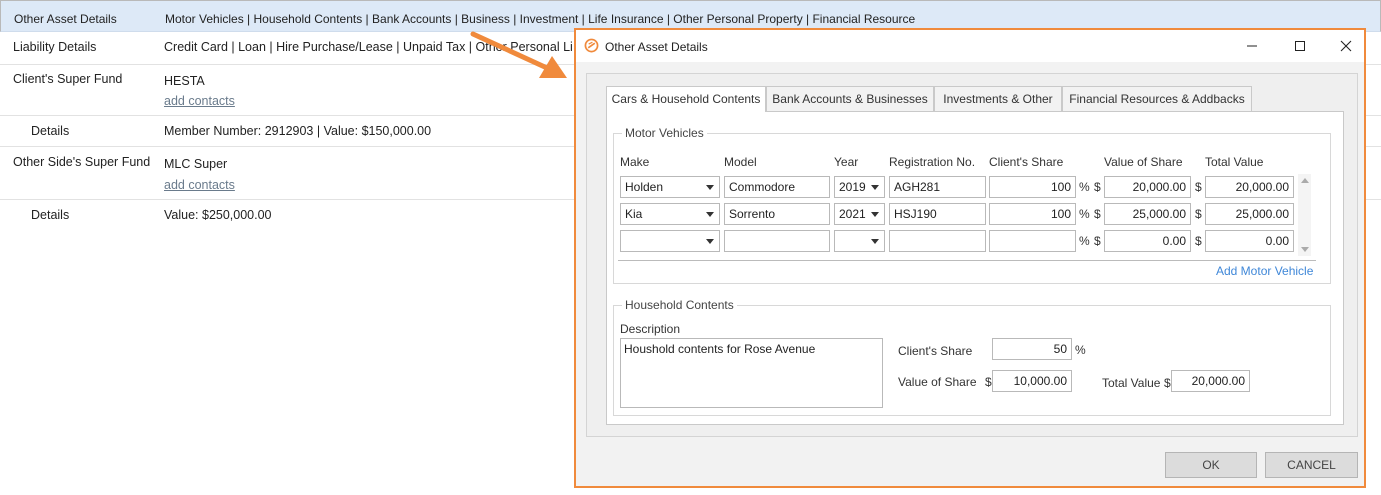 The image size is (1381, 495). I want to click on motor-vehicles-legend: Motor Vehicles, so click(664, 133).